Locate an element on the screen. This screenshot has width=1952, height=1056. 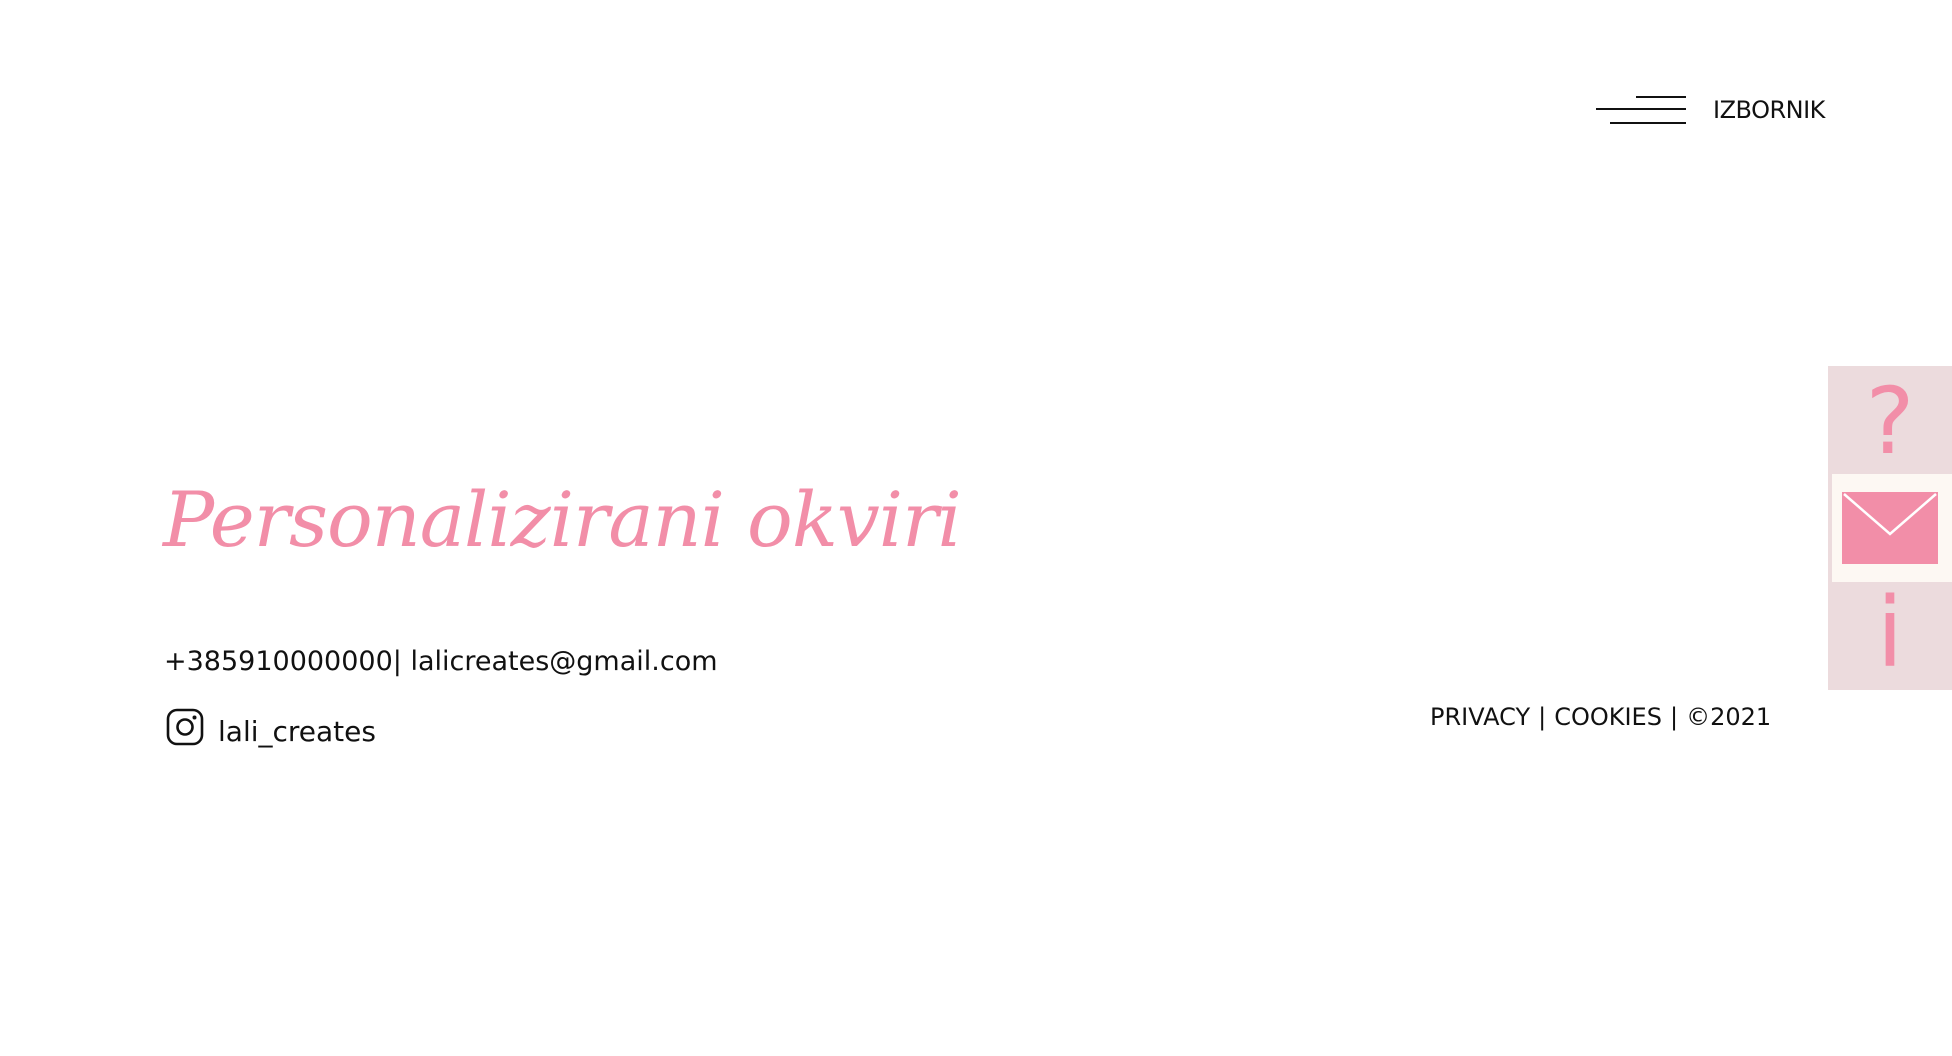
mail-icon is located at coordinates (1890, 528).